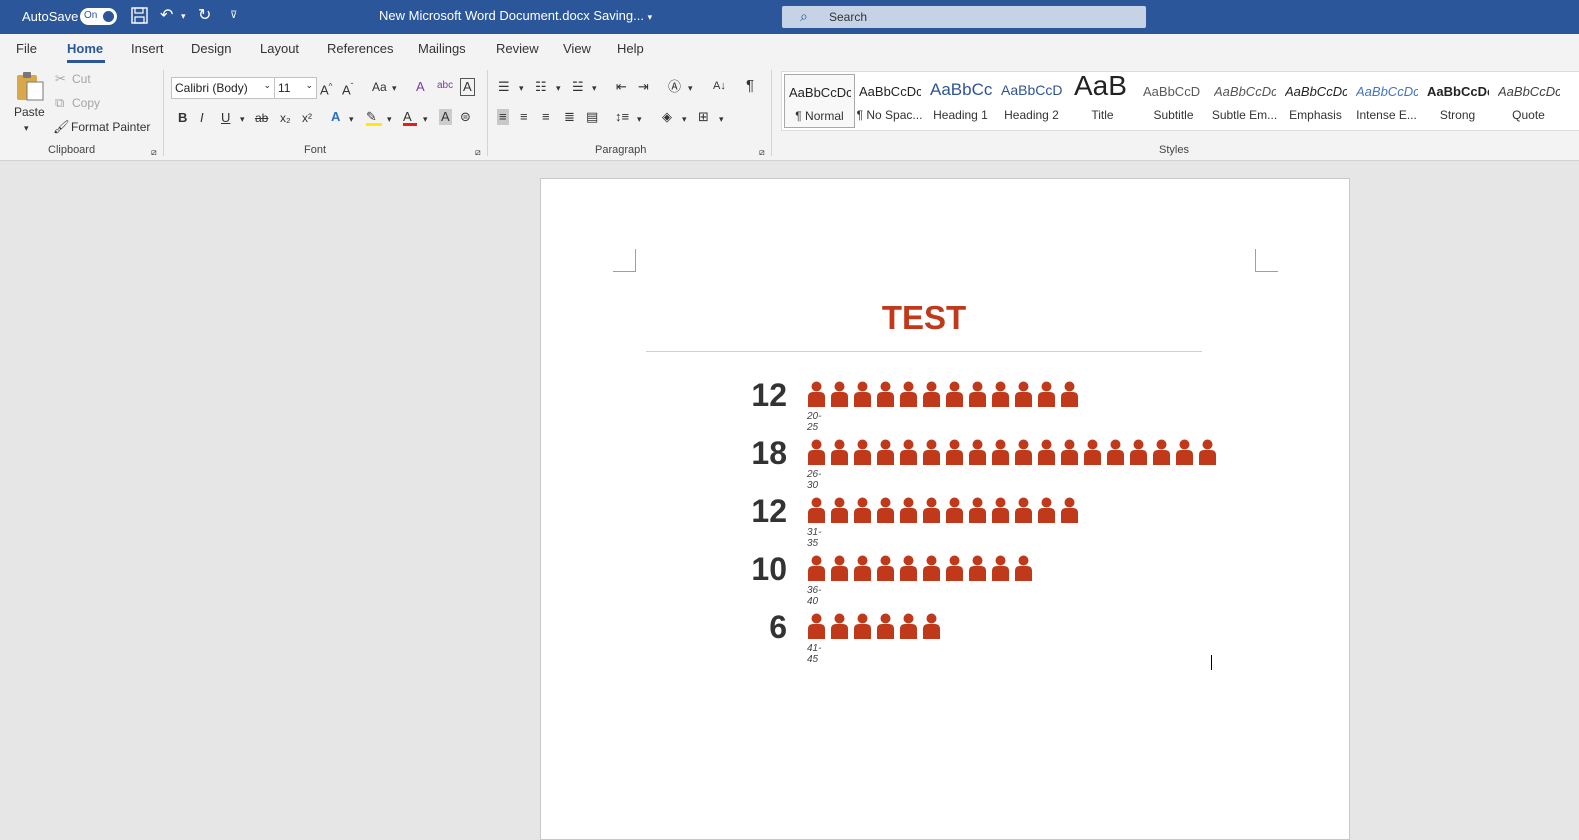 This screenshot has height=840, width=1579. What do you see at coordinates (26, 48) in the screenshot?
I see `tab-file: File` at bounding box center [26, 48].